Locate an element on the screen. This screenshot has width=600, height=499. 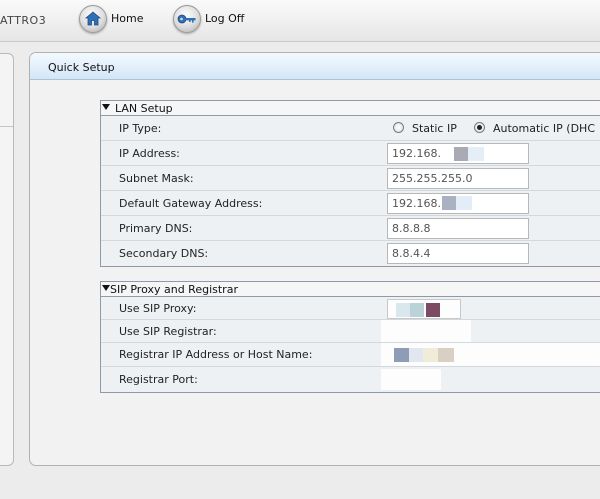
primary-dns-field is located at coordinates (458, 228).